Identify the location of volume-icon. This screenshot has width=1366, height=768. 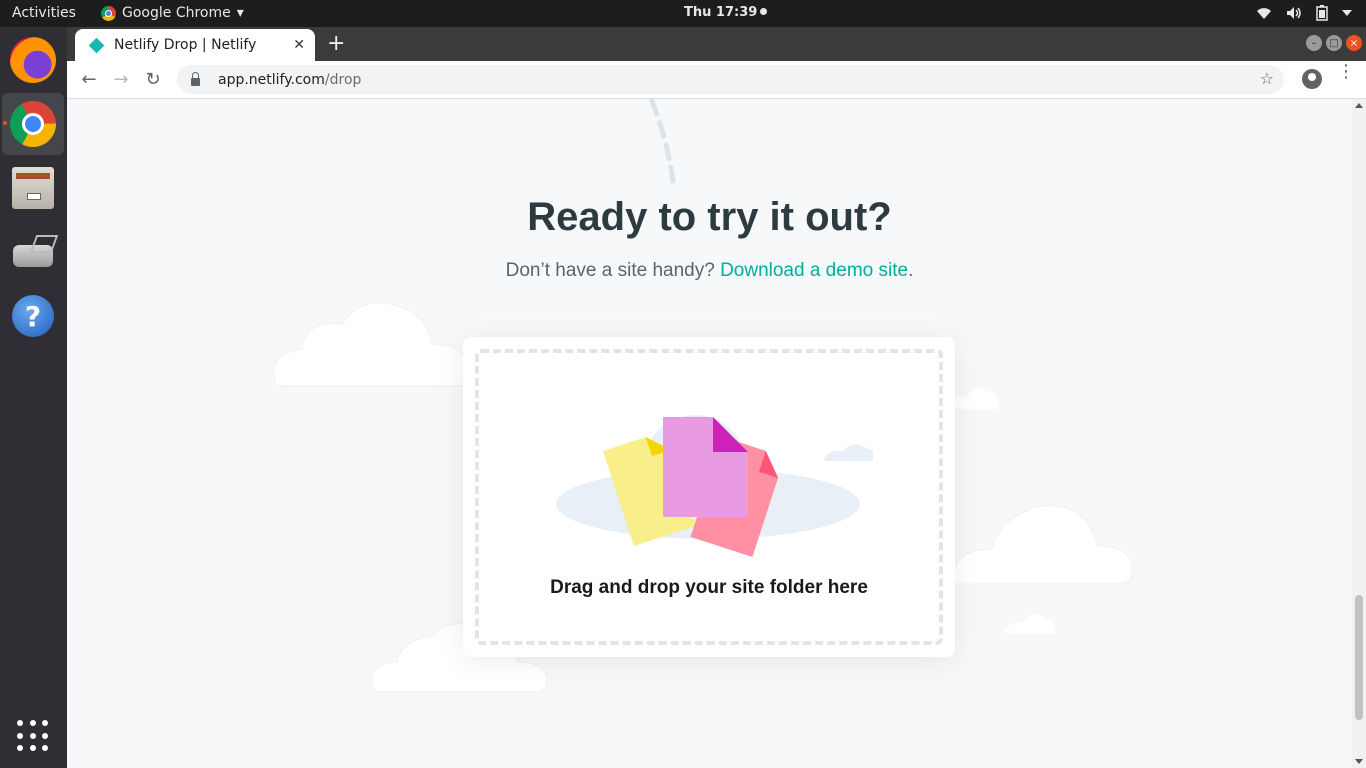
(1294, 13).